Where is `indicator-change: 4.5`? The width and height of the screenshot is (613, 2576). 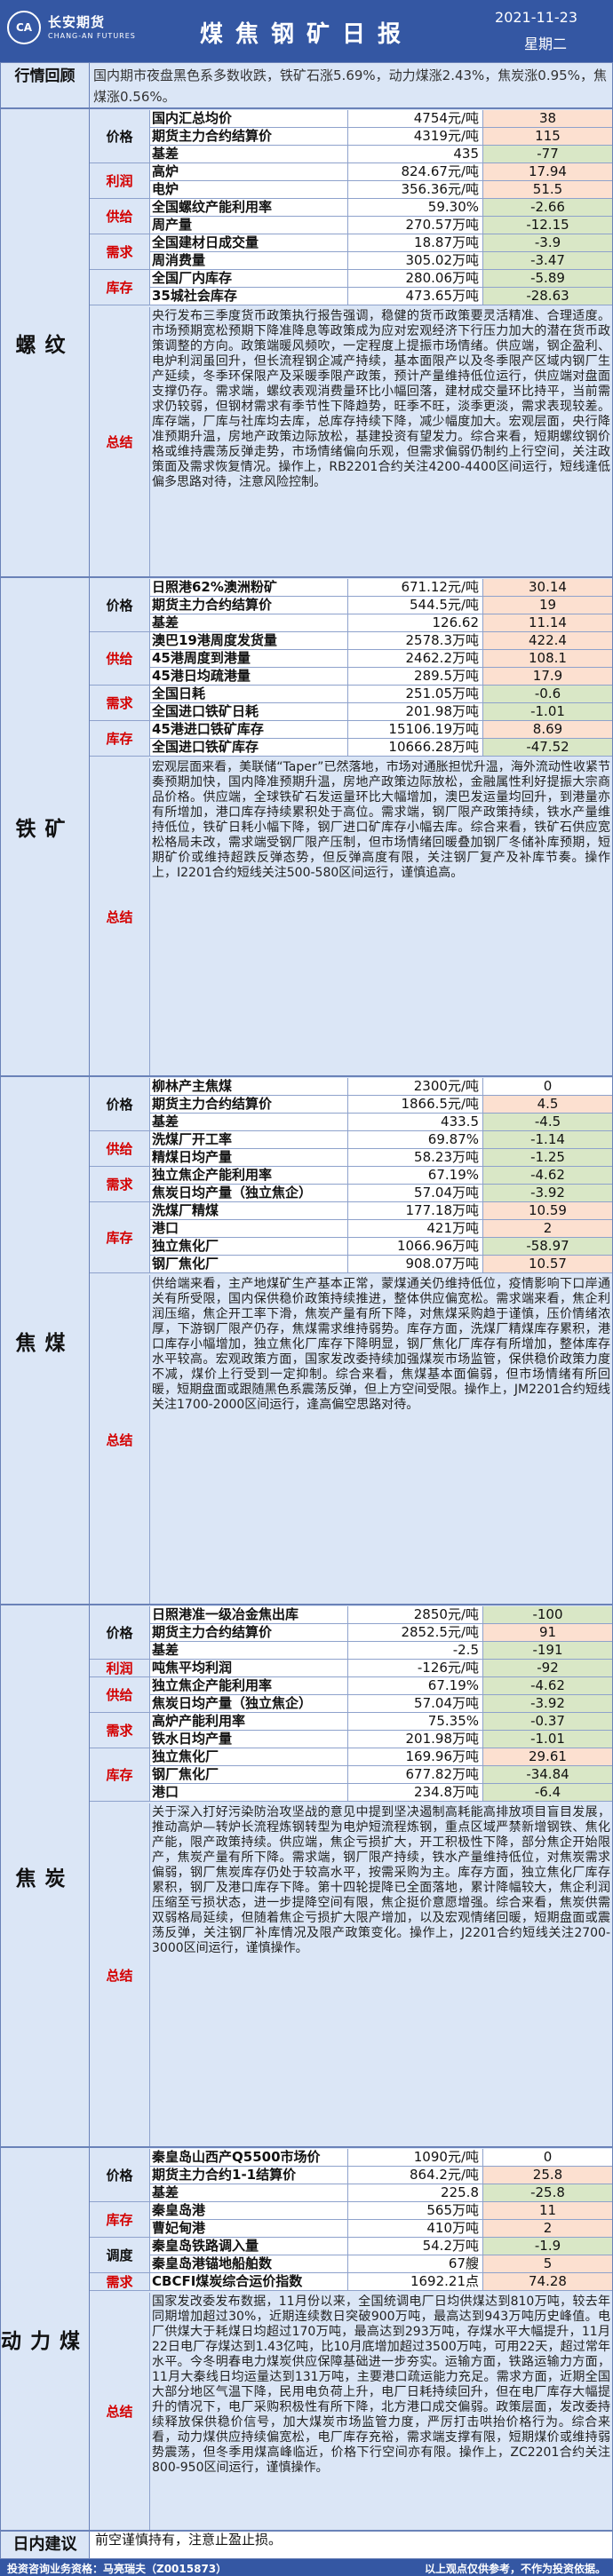
indicator-change: 4.5 is located at coordinates (547, 1105).